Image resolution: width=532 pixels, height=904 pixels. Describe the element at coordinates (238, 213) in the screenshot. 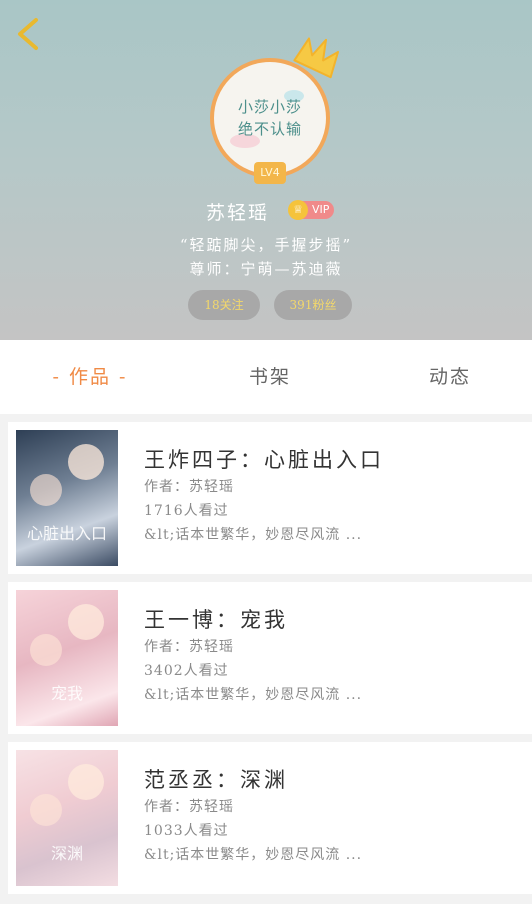

I see `username: 苏轻瑶` at that location.